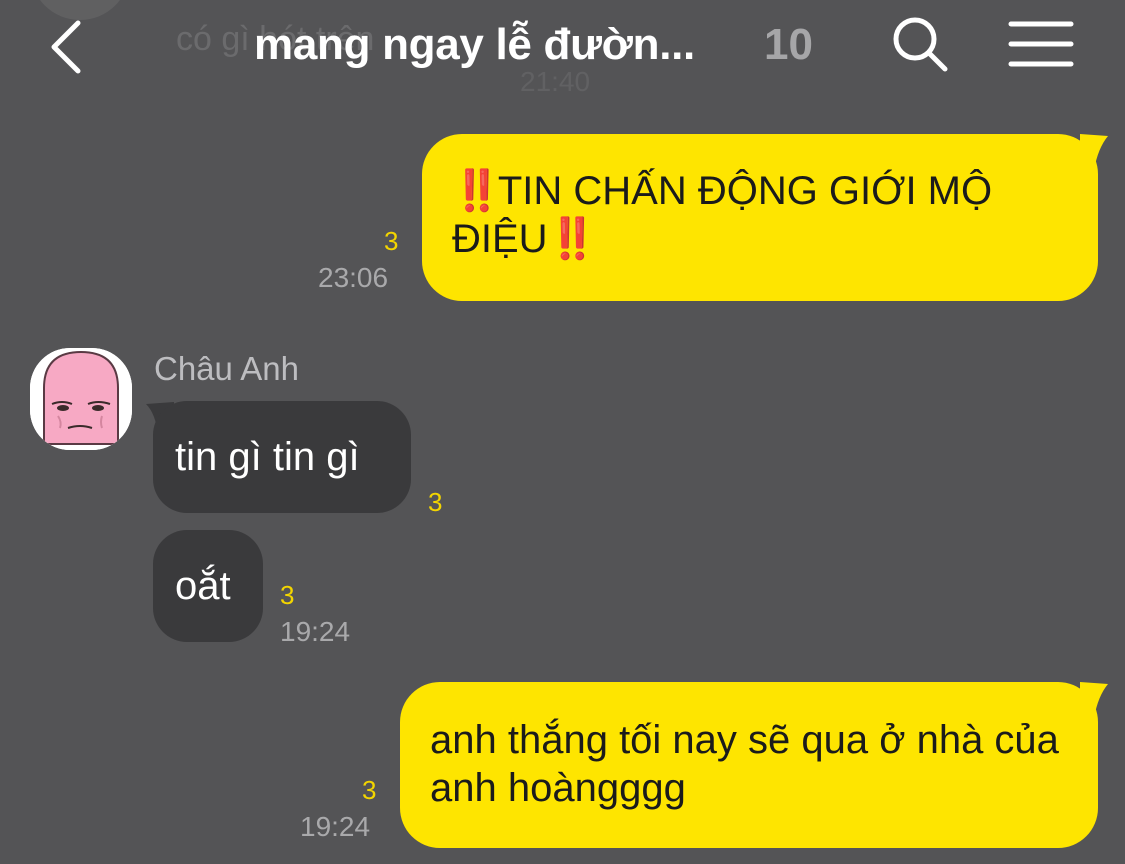 This screenshot has height=864, width=1125. What do you see at coordinates (353, 277) in the screenshot?
I see `message-time: 23:06` at bounding box center [353, 277].